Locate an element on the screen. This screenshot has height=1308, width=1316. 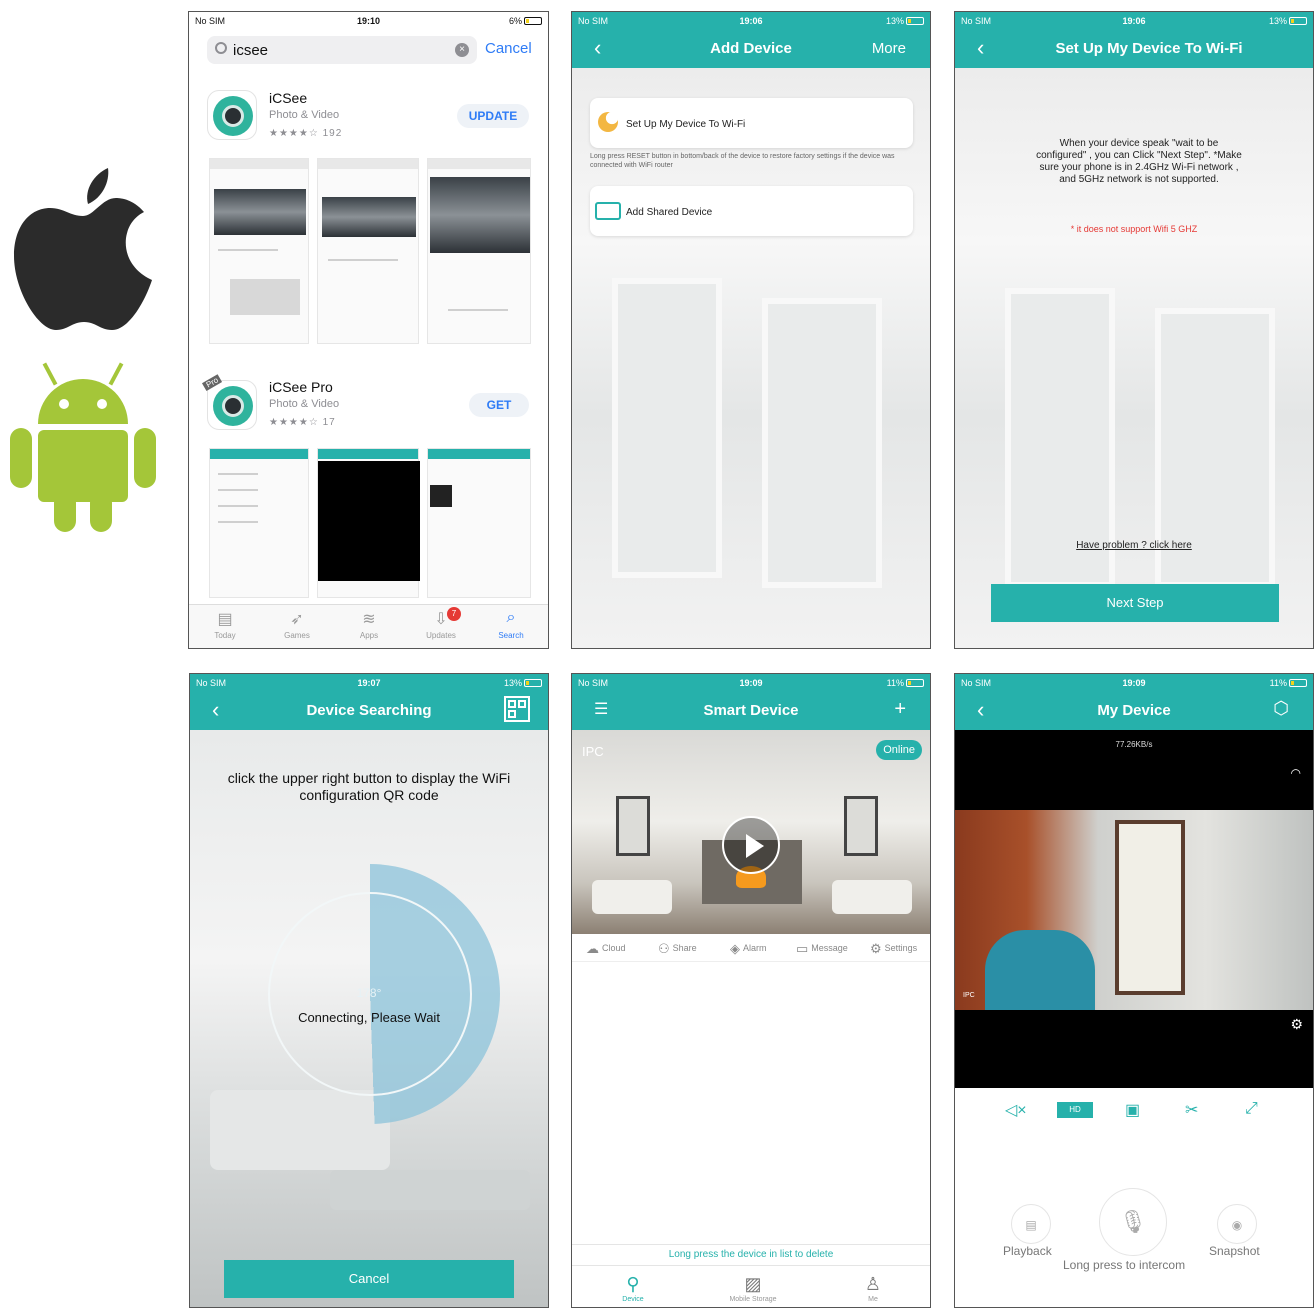
page-title: Set Up My Device To Wi-Fi is located at coordinates (1149, 48).